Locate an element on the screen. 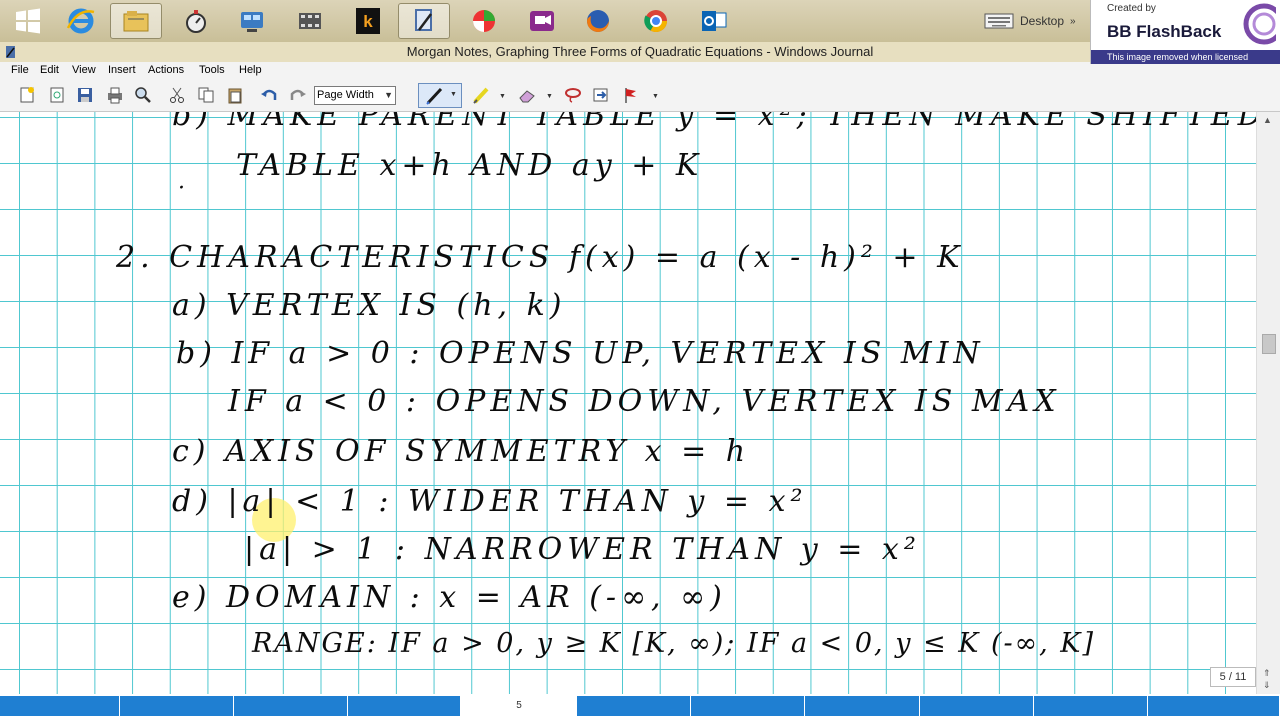 The image size is (1280, 720). new-note-button is located at coordinates (27, 95).